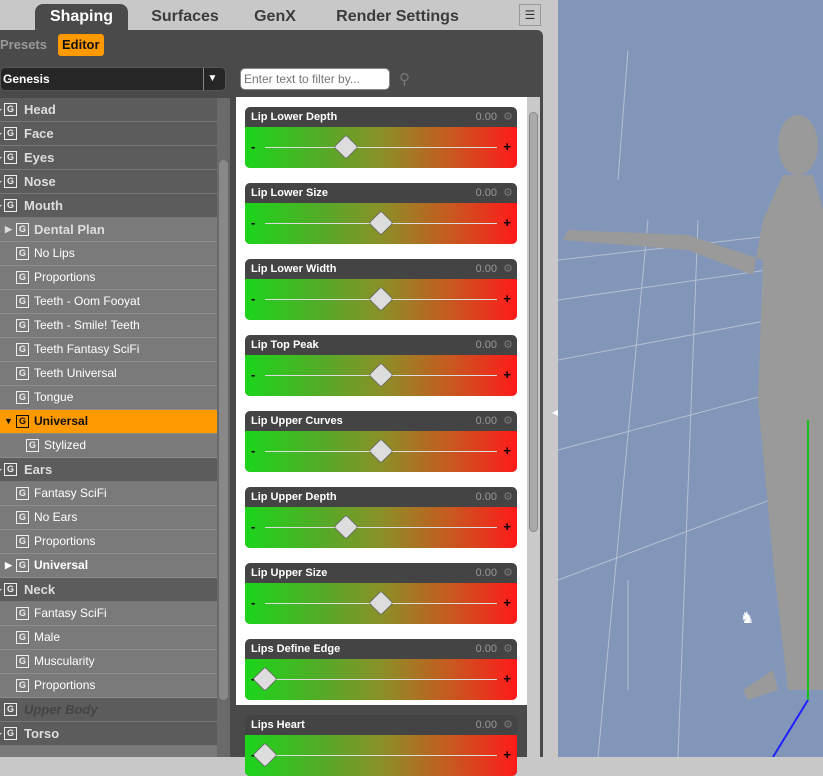  What do you see at coordinates (81, 45) in the screenshot?
I see `subtab-editor: Editor` at bounding box center [81, 45].